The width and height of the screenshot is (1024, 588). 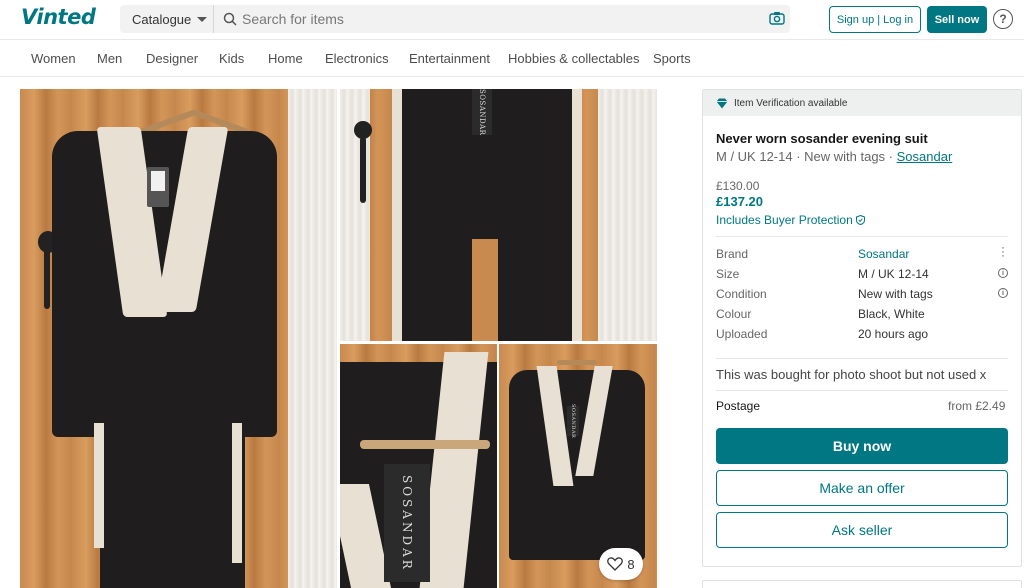 I want to click on catalogue-dropdown: Catalogue, so click(x=167, y=19).